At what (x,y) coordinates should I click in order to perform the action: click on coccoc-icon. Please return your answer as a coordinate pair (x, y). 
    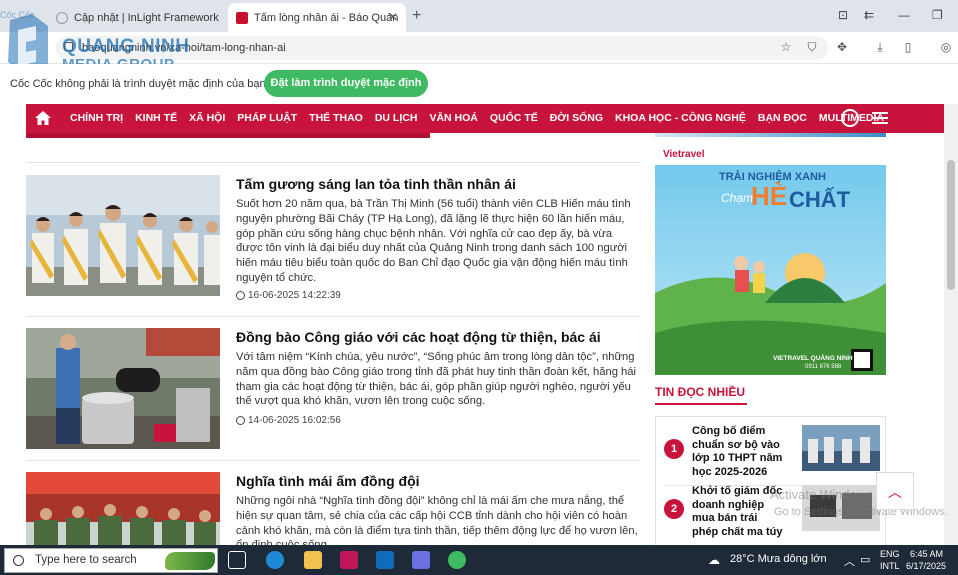
    Looking at the image, I should click on (457, 560).